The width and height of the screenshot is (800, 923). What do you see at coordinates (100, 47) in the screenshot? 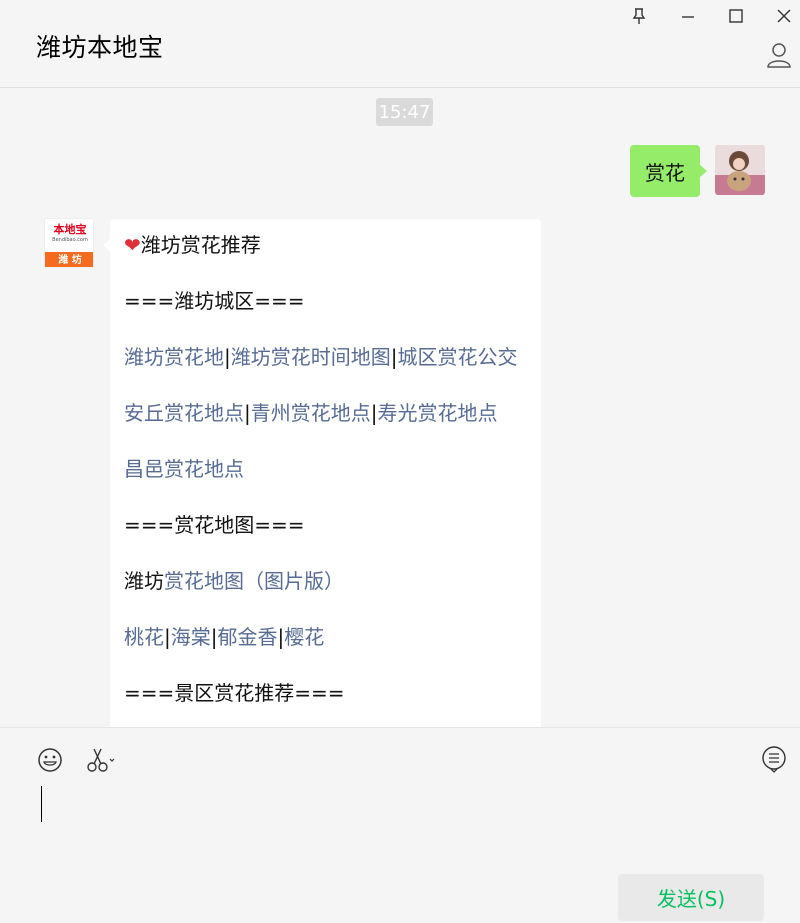
I see `chat-title: 潍坊本地宝` at bounding box center [100, 47].